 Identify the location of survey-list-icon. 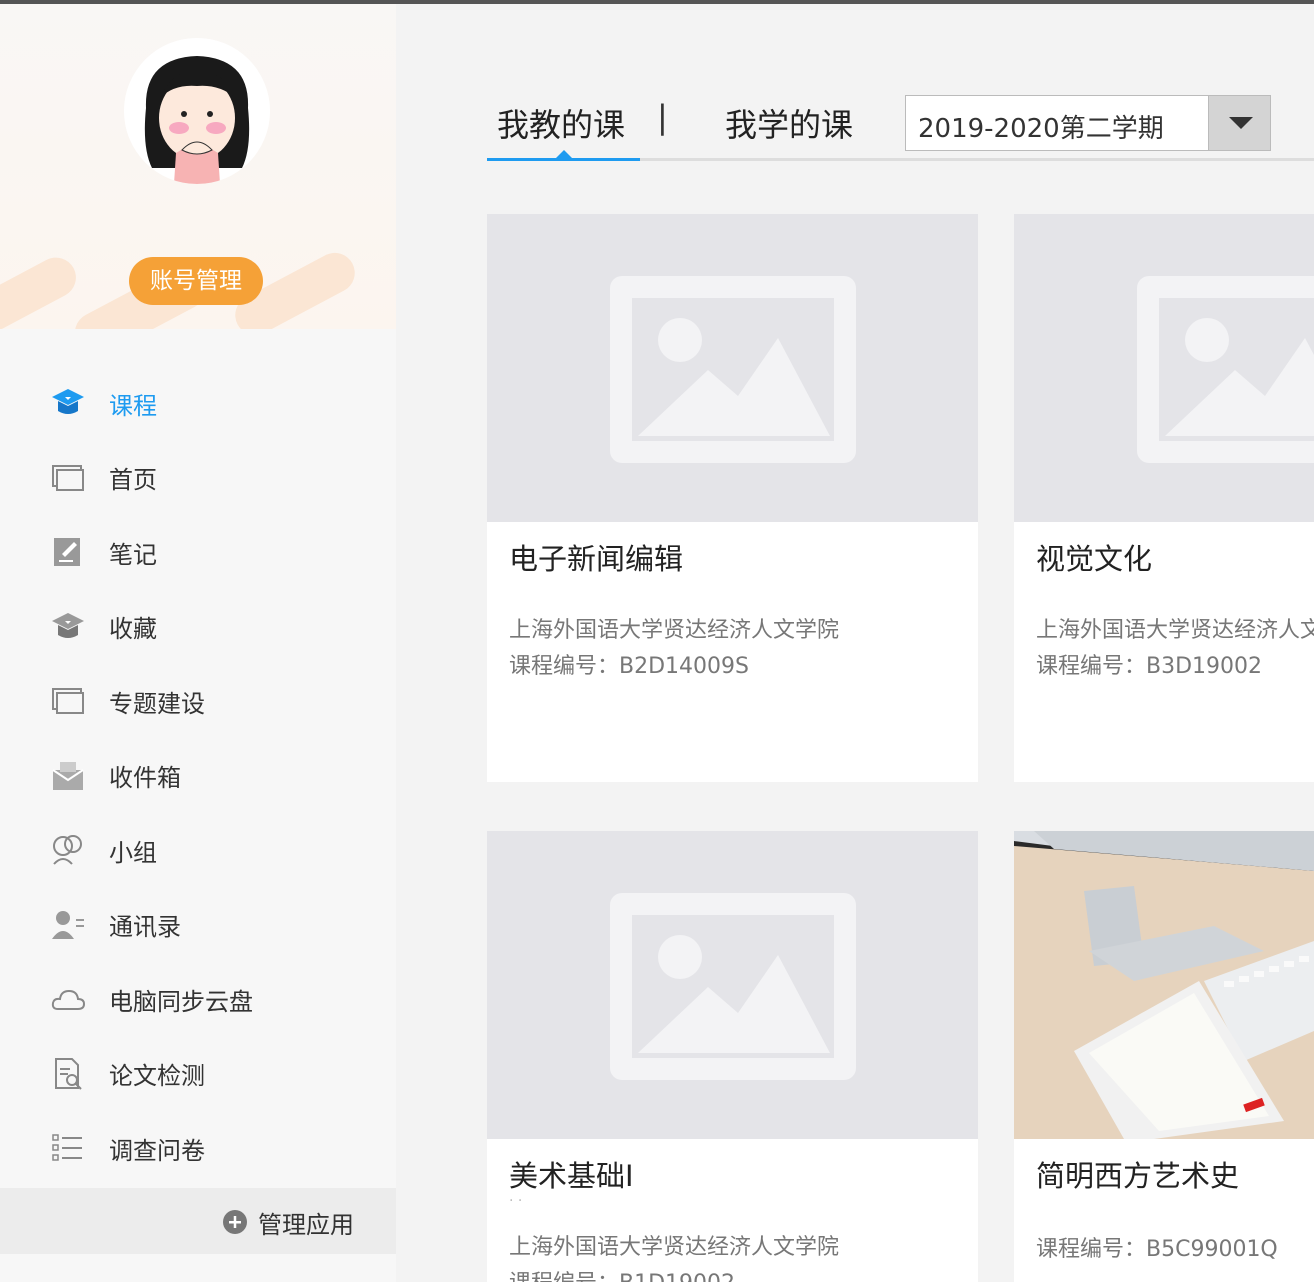
(67, 1147).